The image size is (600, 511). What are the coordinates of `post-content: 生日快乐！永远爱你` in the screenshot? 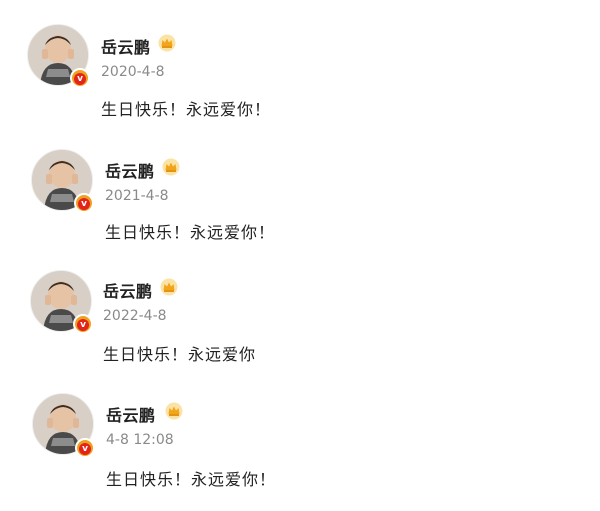 It's located at (180, 354).